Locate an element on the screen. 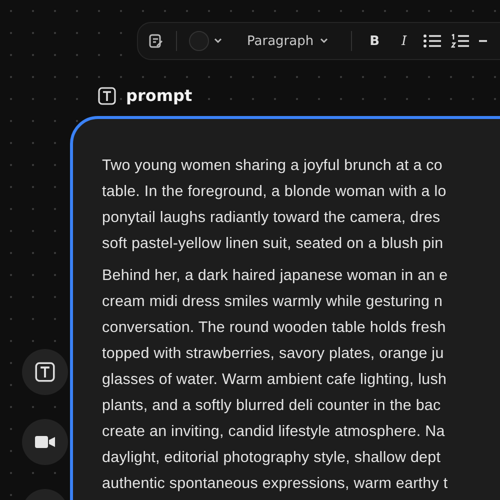 The width and height of the screenshot is (500, 500). bullet-list-icon is located at coordinates (431, 41).